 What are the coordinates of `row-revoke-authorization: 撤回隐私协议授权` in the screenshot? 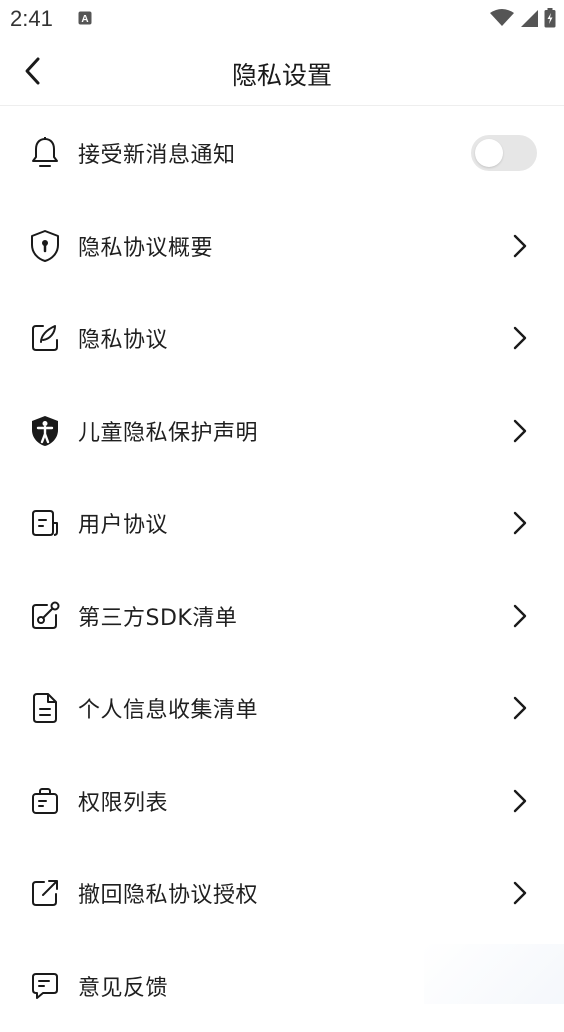 It's located at (282, 893).